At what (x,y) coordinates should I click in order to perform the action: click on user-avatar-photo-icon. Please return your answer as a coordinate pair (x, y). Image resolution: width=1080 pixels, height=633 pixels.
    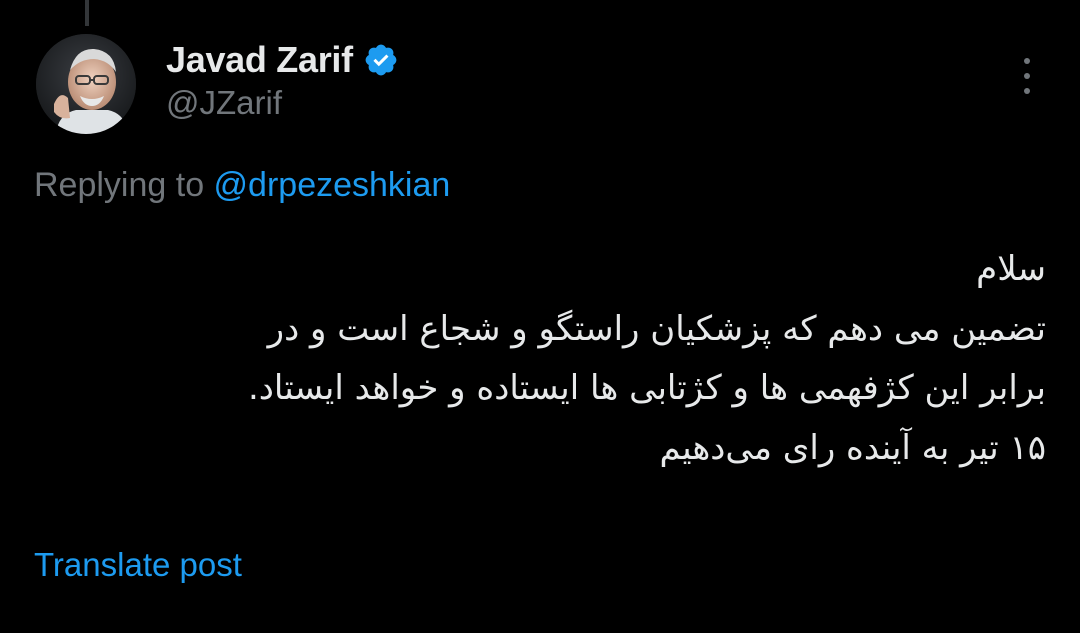
    Looking at the image, I should click on (86, 84).